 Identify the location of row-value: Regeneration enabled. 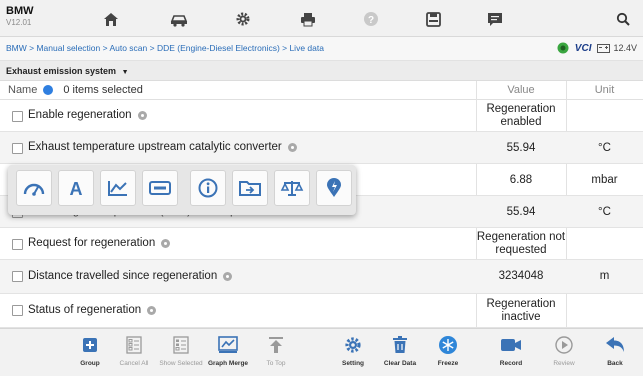
(521, 115).